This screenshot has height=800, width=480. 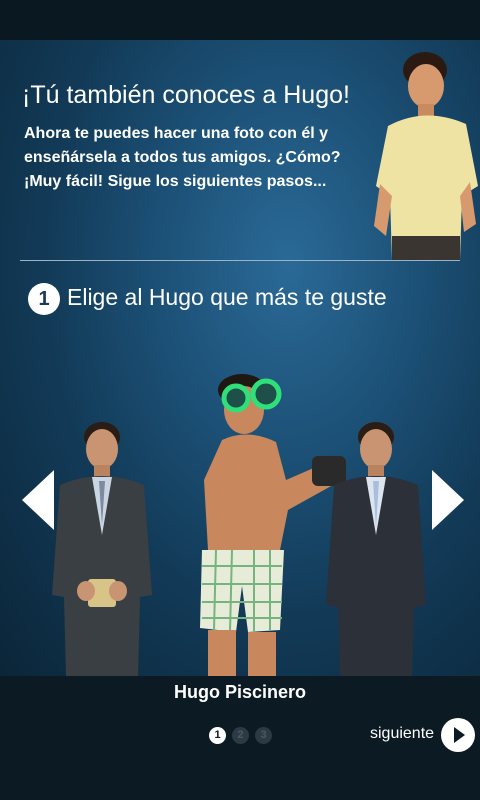 What do you see at coordinates (217, 735) in the screenshot?
I see `page-dot-1: 1` at bounding box center [217, 735].